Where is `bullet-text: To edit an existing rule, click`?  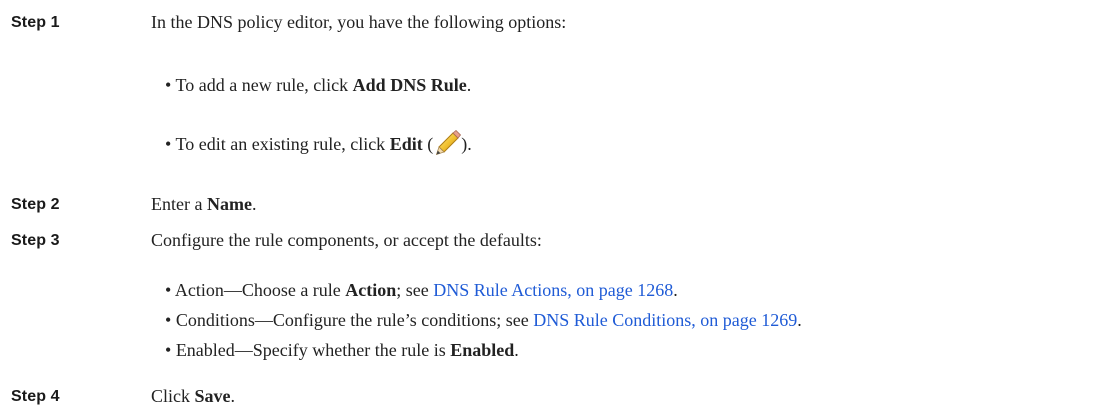 bullet-text: To edit an existing rule, click is located at coordinates (282, 144).